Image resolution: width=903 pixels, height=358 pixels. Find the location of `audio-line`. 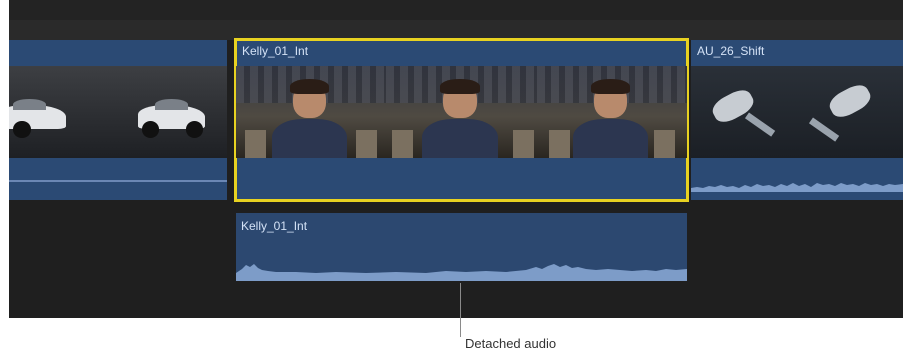

audio-line is located at coordinates (118, 181).